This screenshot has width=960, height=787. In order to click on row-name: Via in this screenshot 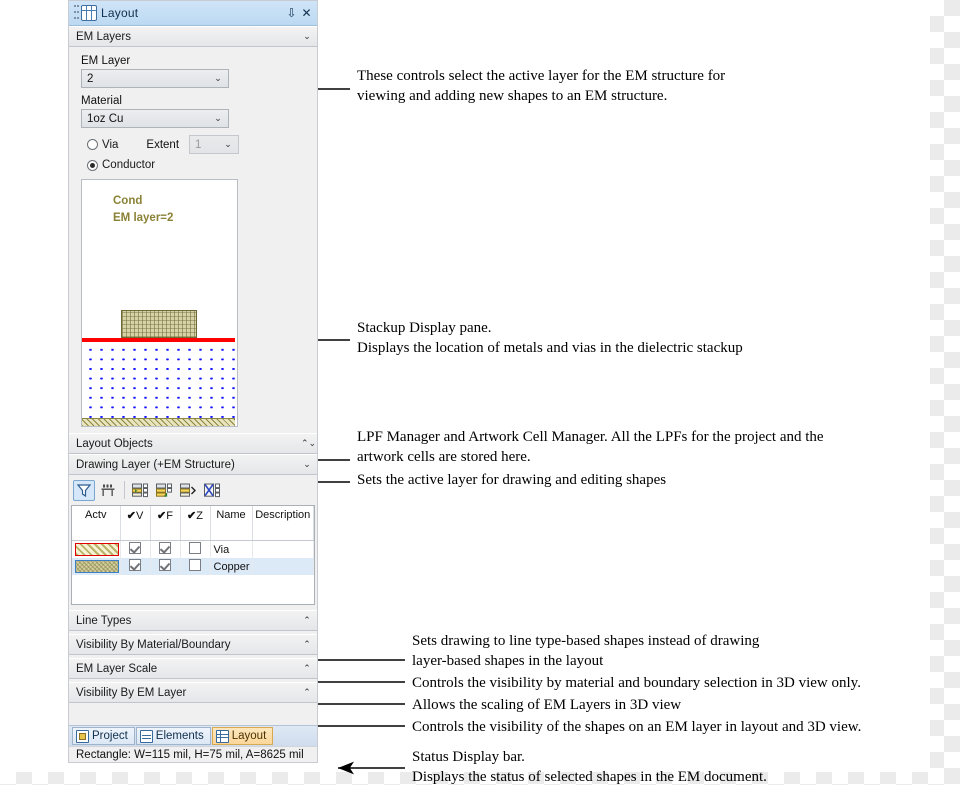, I will do `click(231, 549)`.